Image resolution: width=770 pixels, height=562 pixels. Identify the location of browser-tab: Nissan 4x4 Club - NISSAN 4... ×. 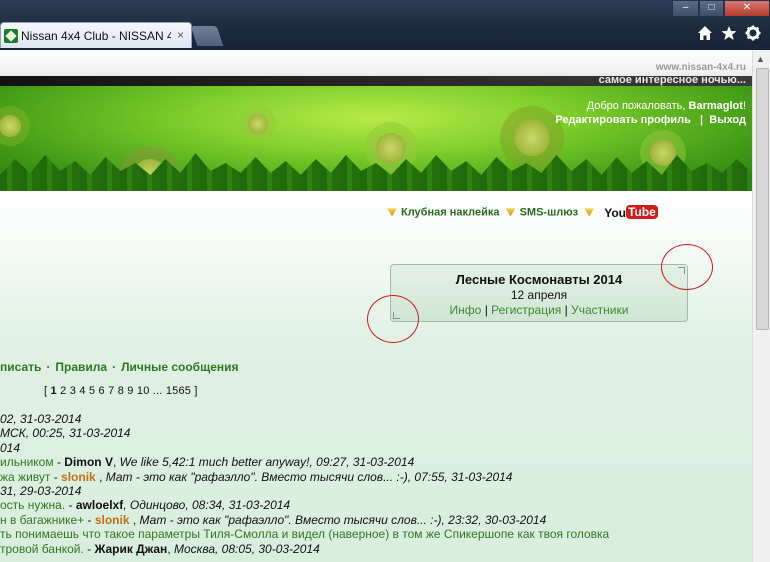
(96, 35).